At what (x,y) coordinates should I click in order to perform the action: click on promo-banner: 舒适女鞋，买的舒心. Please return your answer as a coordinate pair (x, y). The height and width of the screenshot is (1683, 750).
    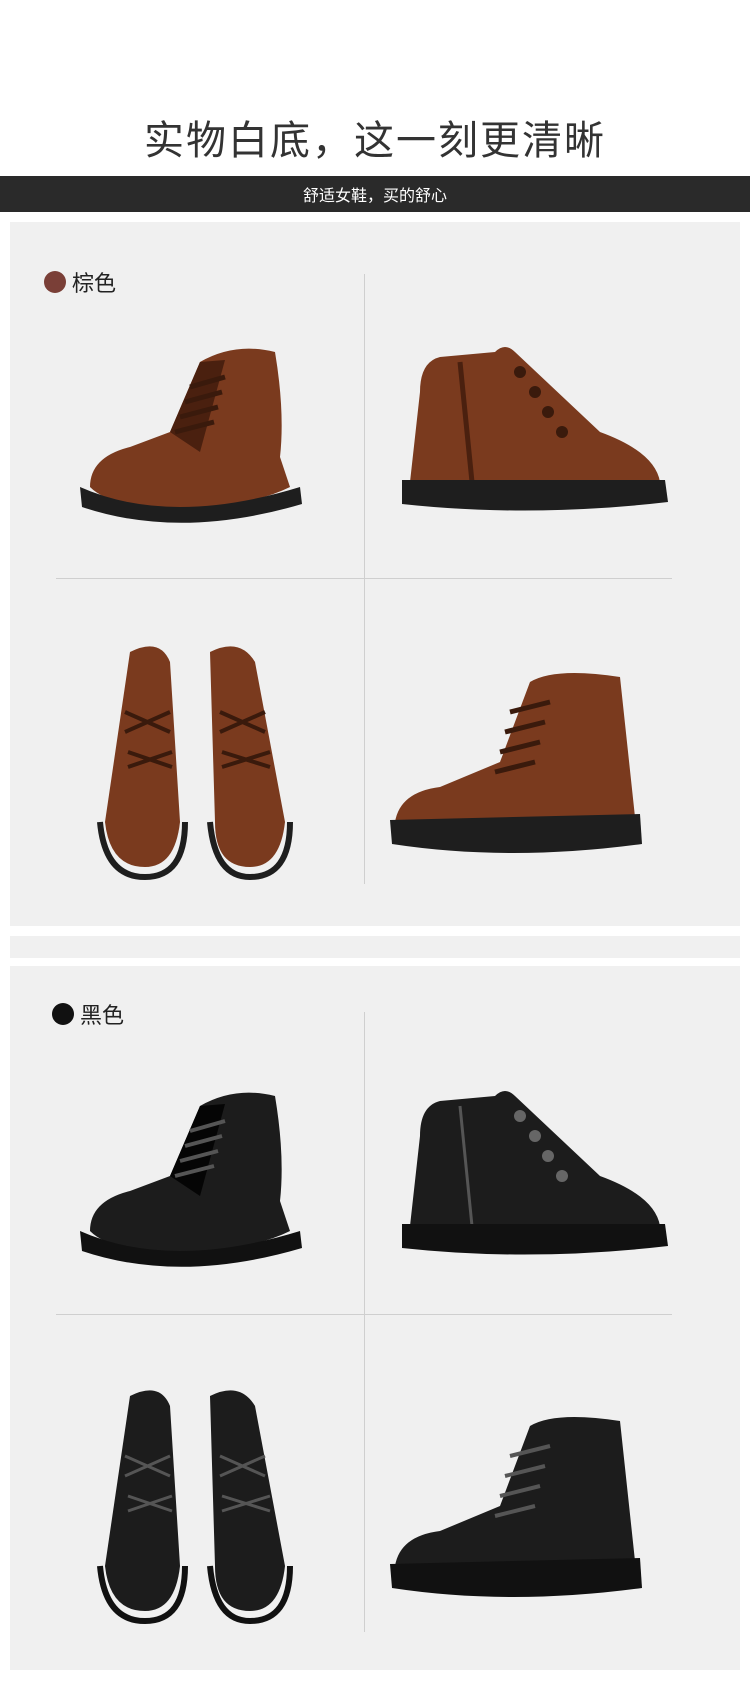
    Looking at the image, I should click on (375, 194).